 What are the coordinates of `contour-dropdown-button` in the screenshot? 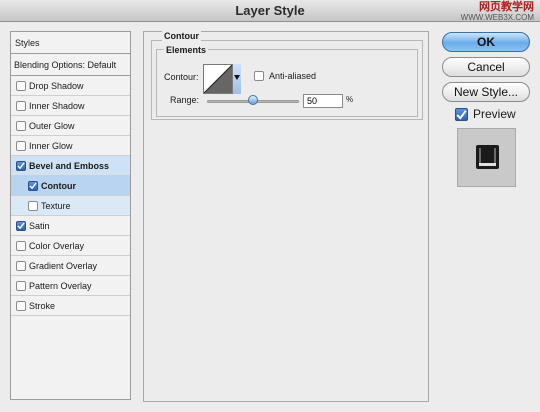 It's located at (236, 79).